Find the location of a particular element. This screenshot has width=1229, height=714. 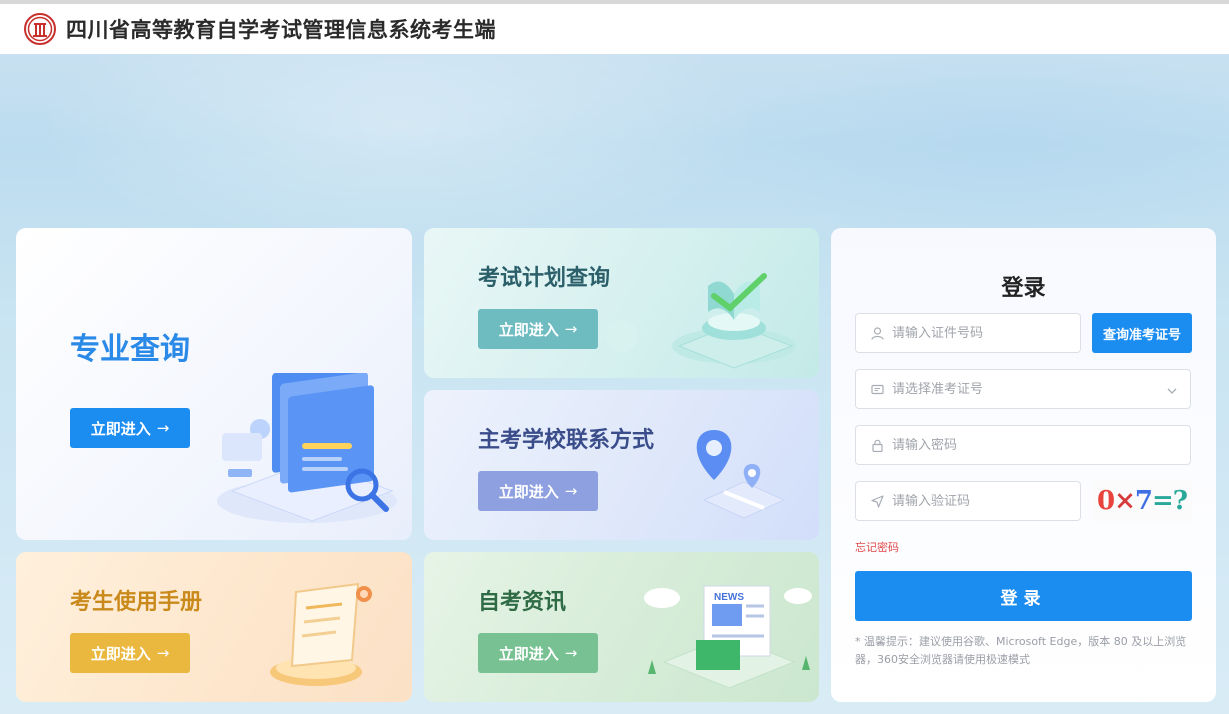

chevron-down-icon is located at coordinates (1172, 391).